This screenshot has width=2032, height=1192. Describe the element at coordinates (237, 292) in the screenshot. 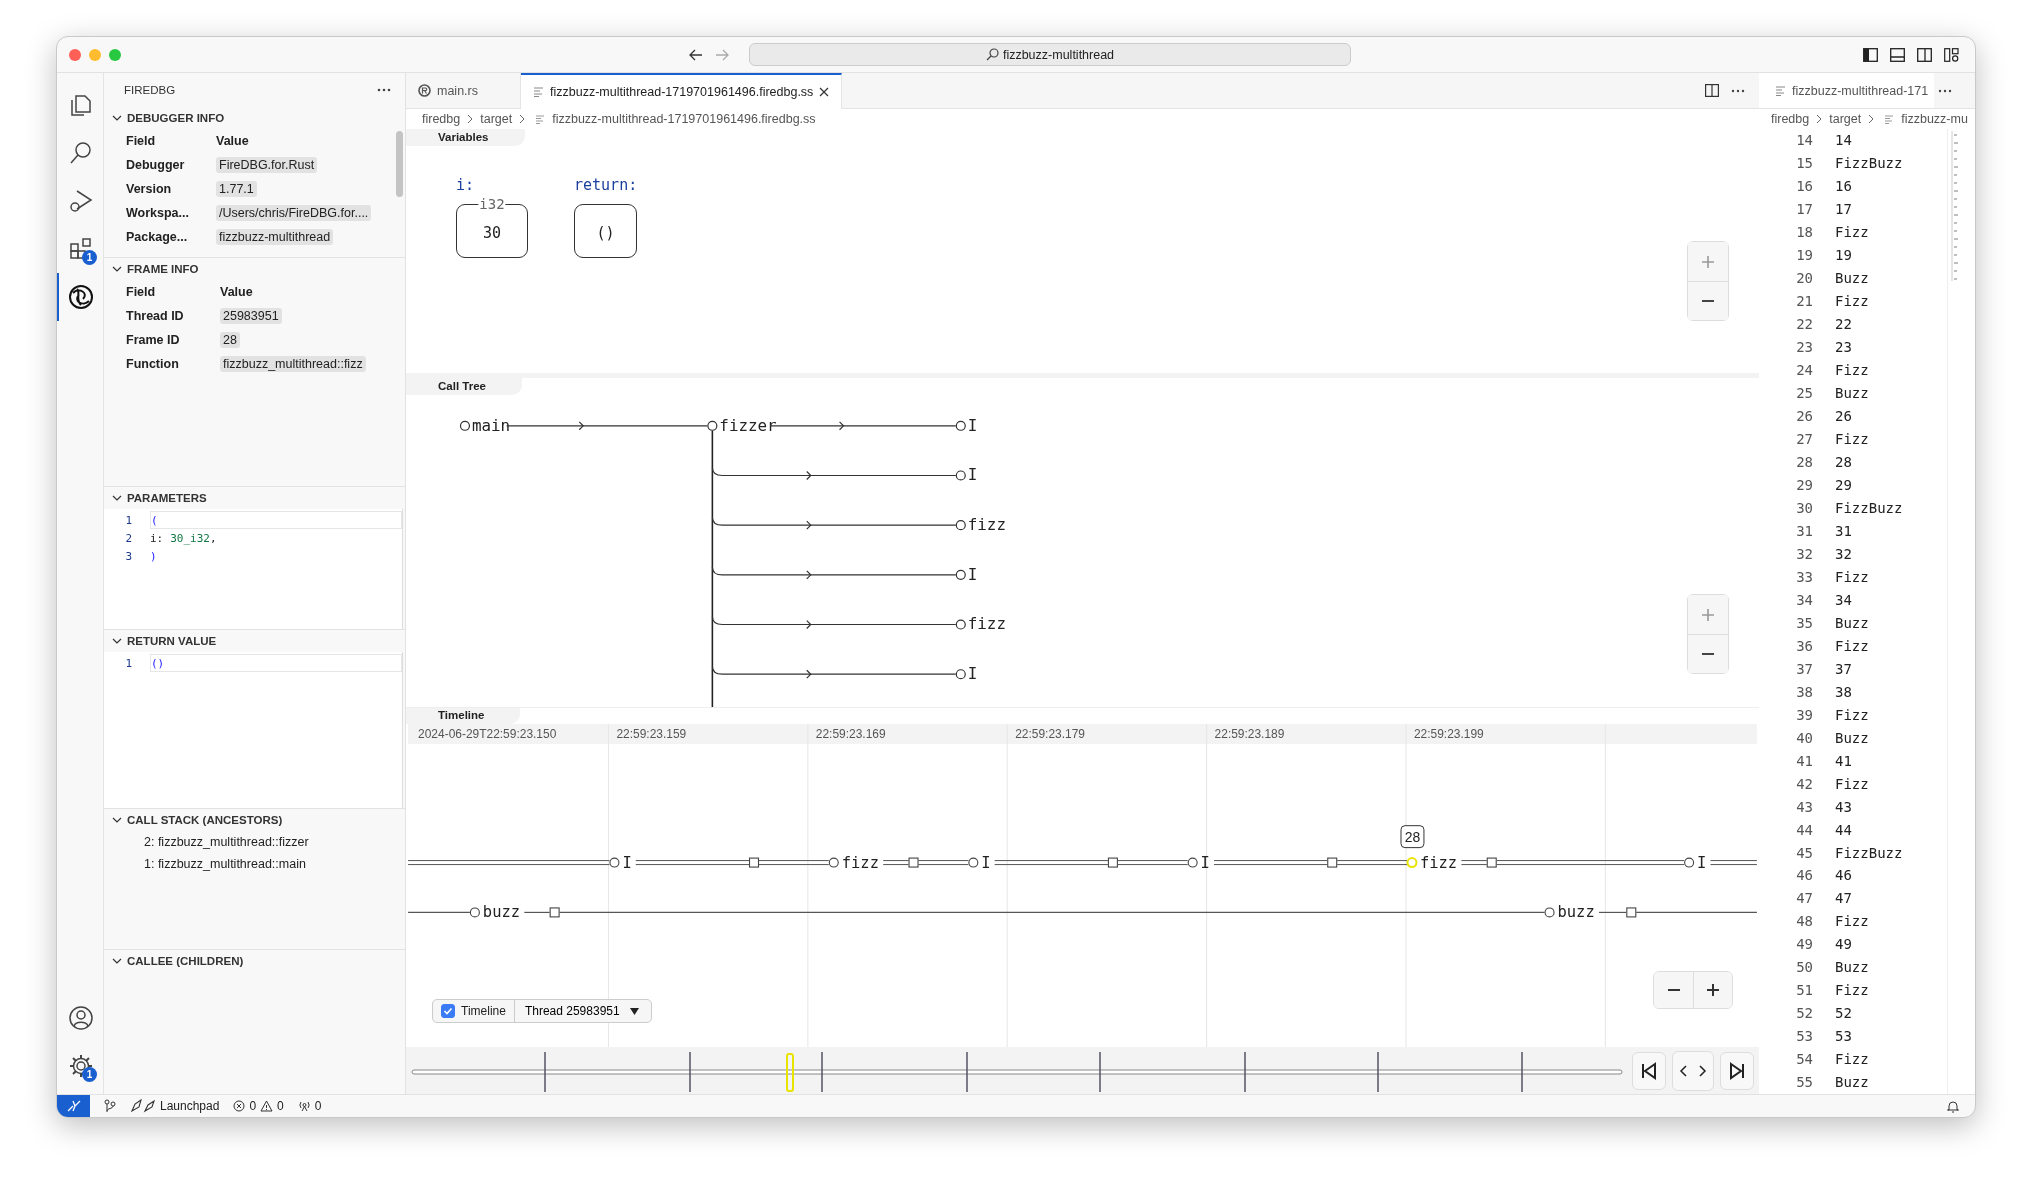

I see `column-header: Value` at that location.